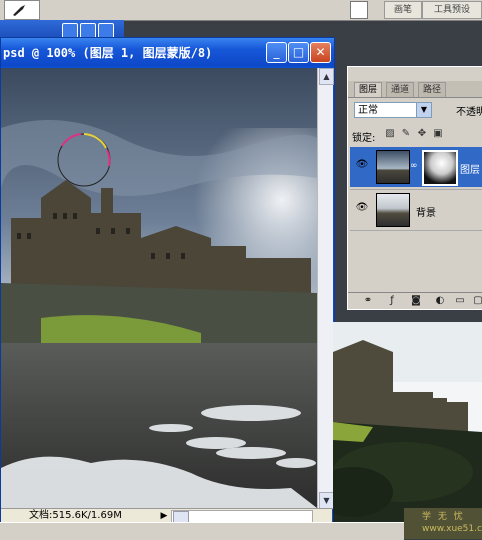 Image resolution: width=482 pixels, height=540 pixels. Describe the element at coordinates (443, 517) in the screenshot. I see `watermark-line1: 学 无 忧` at that location.